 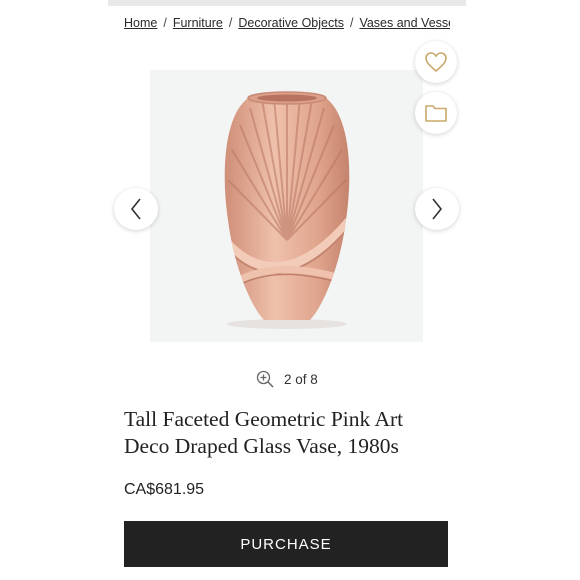 I want to click on add-to-collection-button, so click(x=436, y=113).